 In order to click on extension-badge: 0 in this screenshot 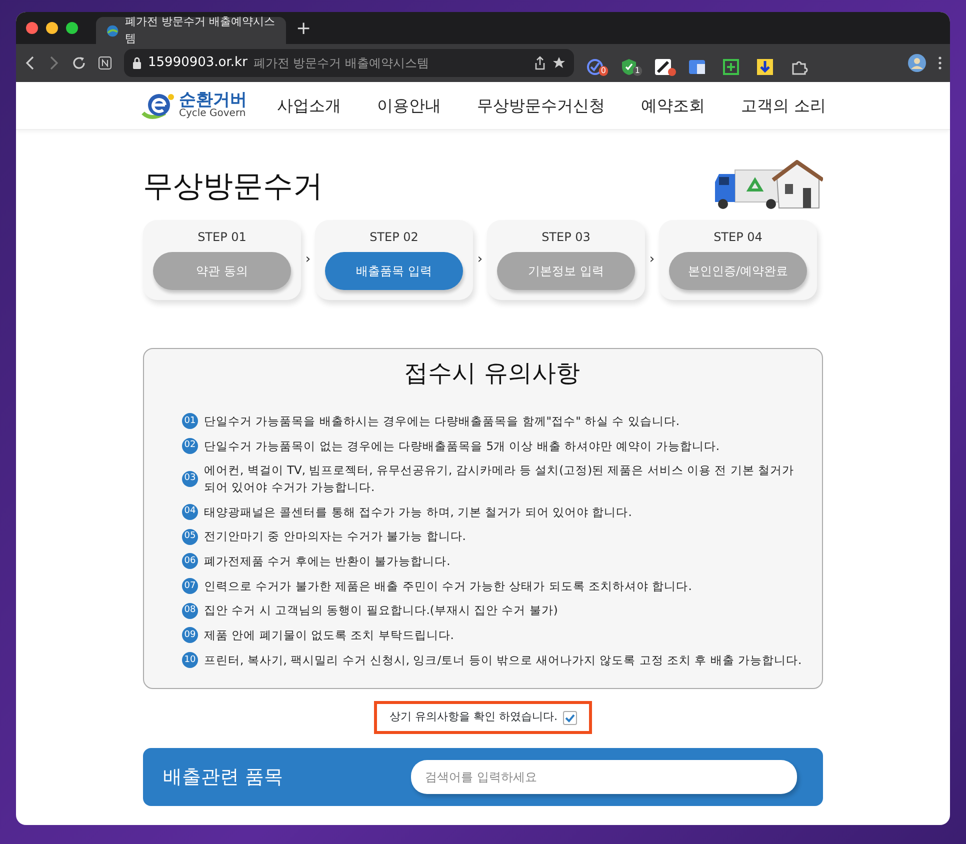, I will do `click(603, 71)`.